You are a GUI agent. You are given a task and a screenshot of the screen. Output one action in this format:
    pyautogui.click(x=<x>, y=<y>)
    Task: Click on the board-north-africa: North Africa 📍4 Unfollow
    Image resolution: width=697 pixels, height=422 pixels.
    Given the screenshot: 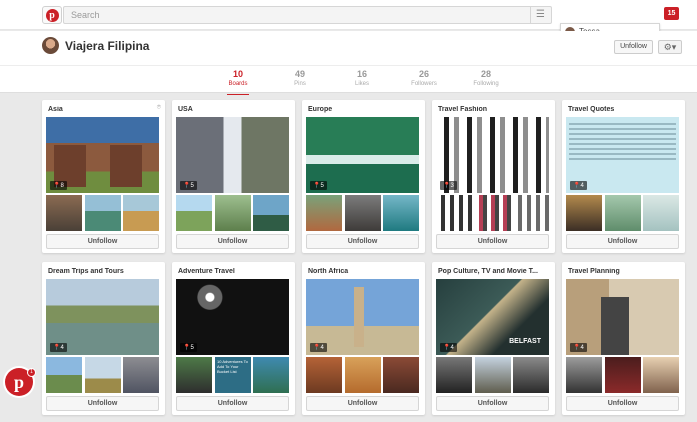 What is the action you would take?
    pyautogui.click(x=363, y=338)
    